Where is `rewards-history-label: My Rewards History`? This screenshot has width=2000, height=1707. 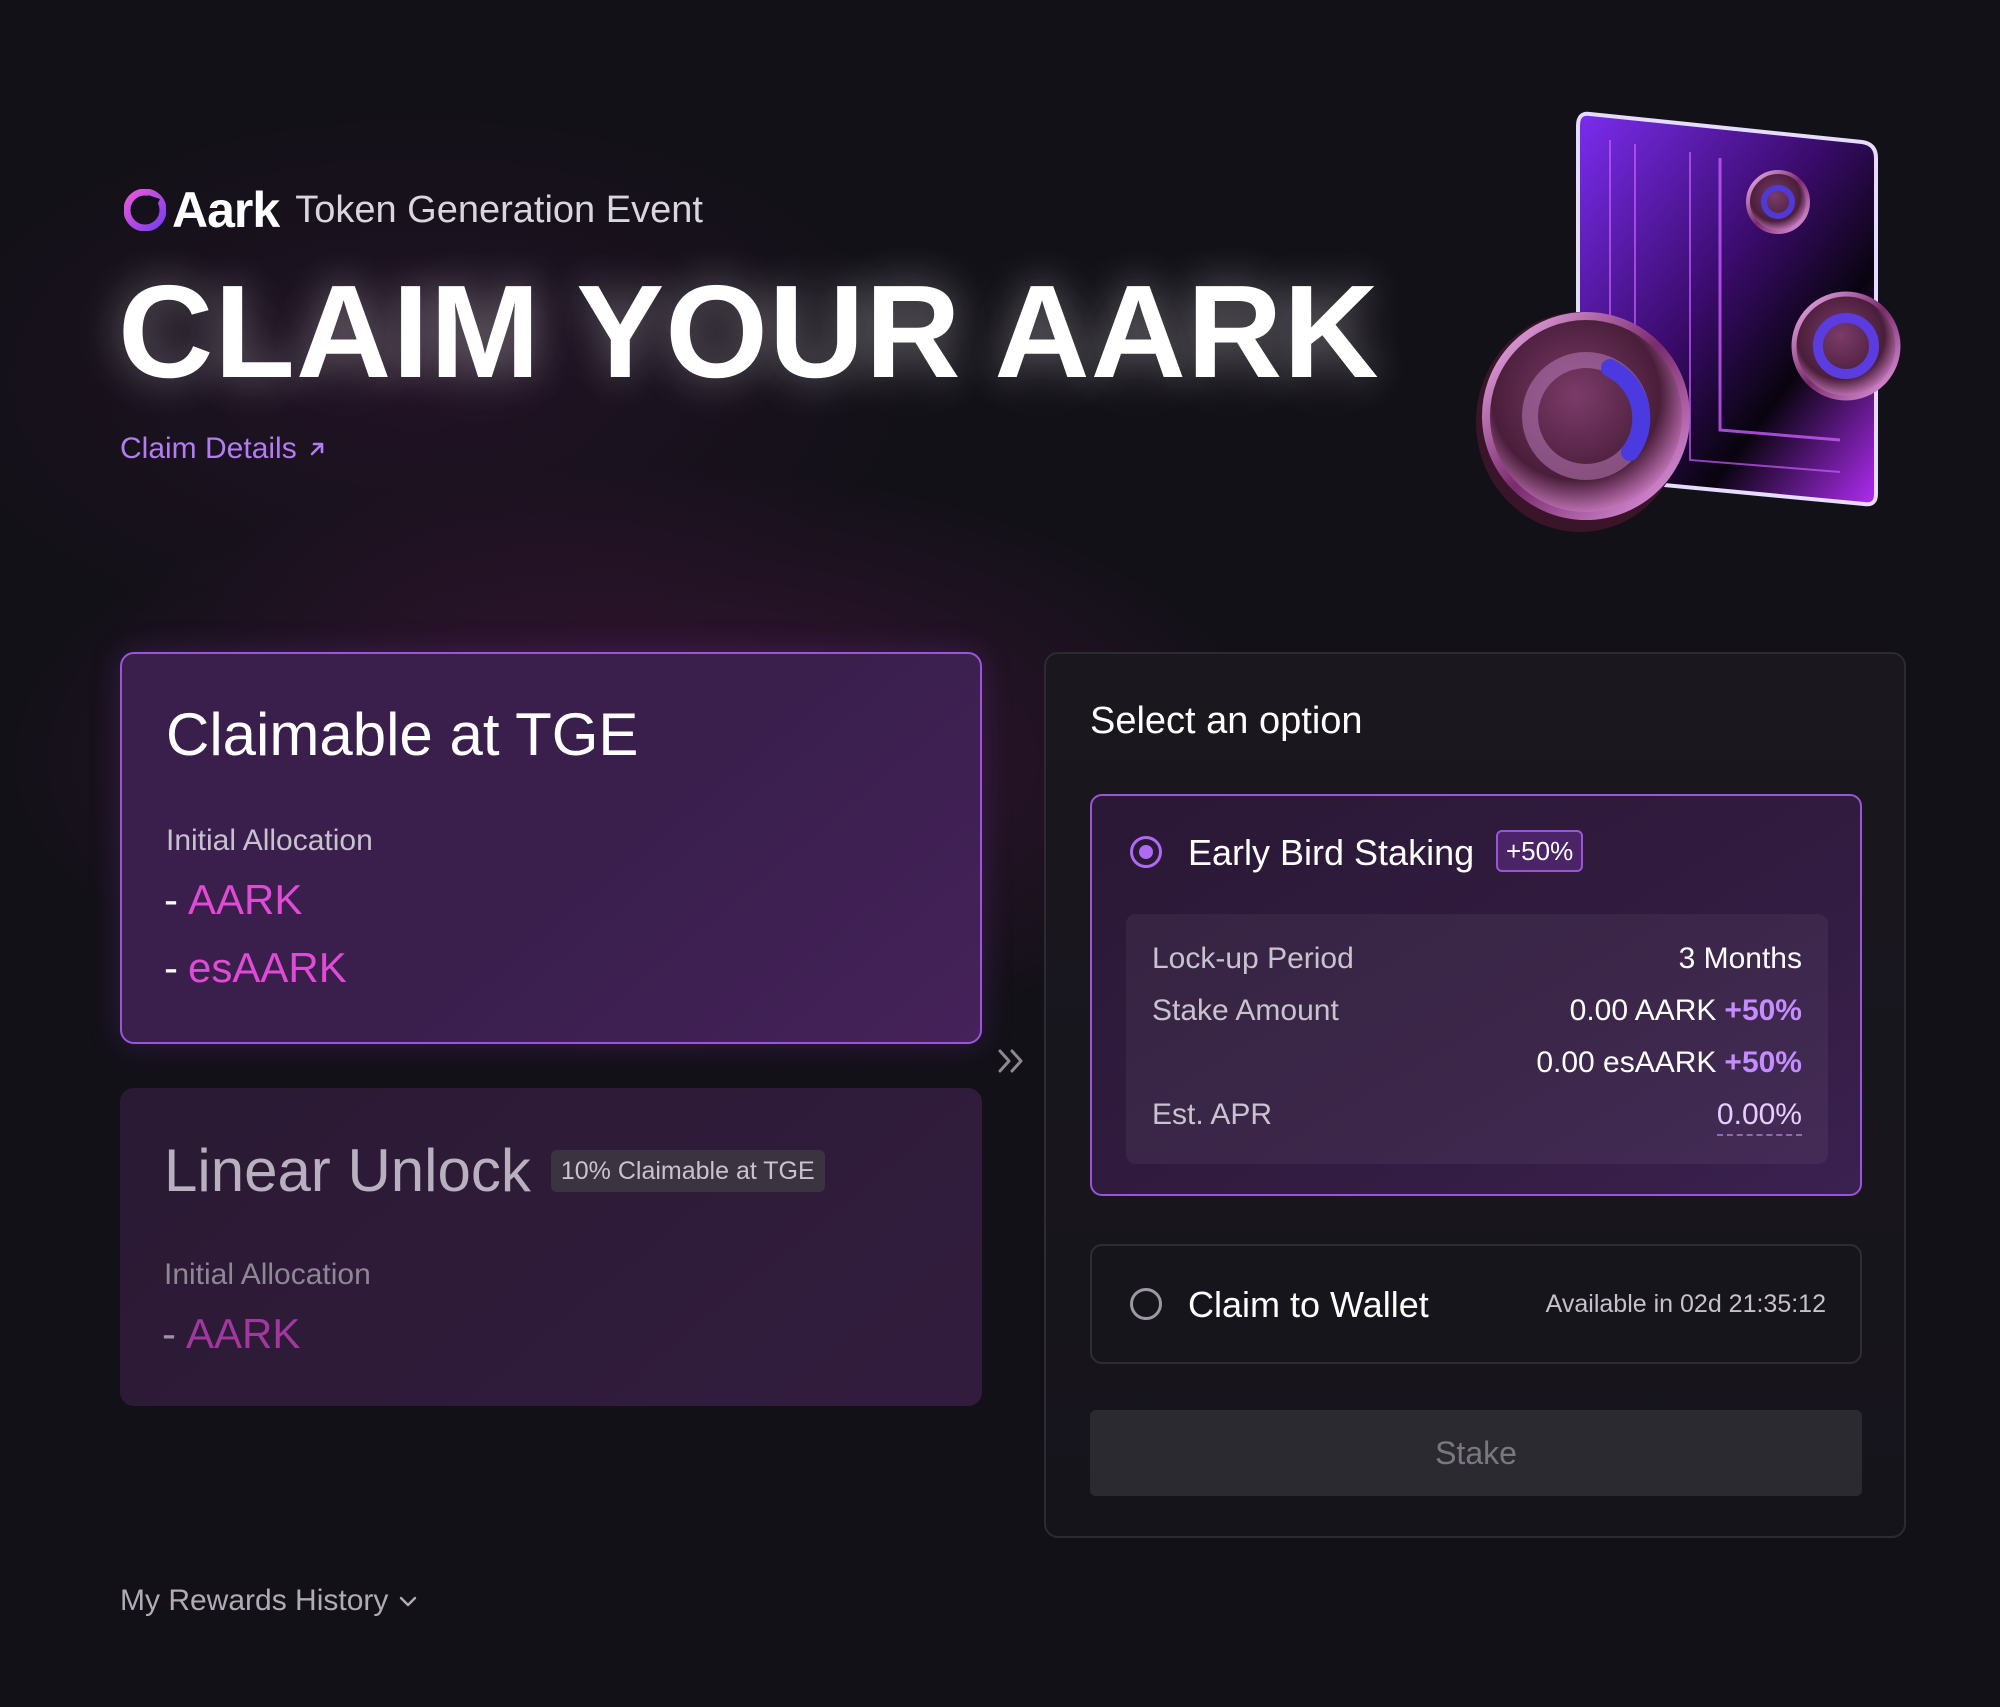
rewards-history-label: My Rewards History is located at coordinates (254, 1600).